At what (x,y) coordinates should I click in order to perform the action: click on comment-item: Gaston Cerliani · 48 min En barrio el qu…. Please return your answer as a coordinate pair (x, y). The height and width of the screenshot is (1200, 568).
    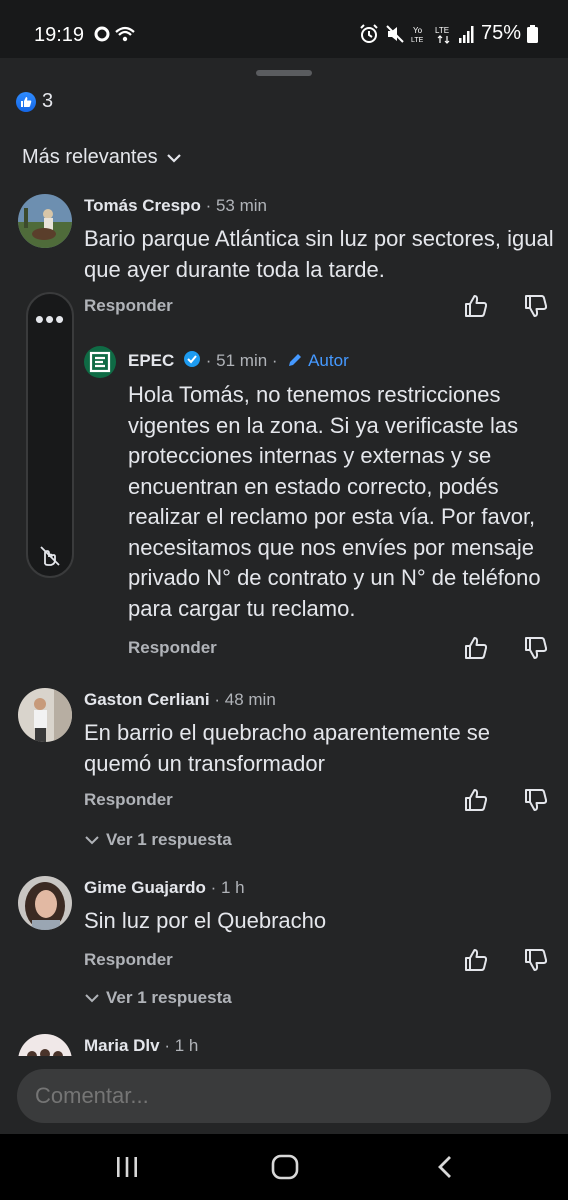
    Looking at the image, I should click on (284, 769).